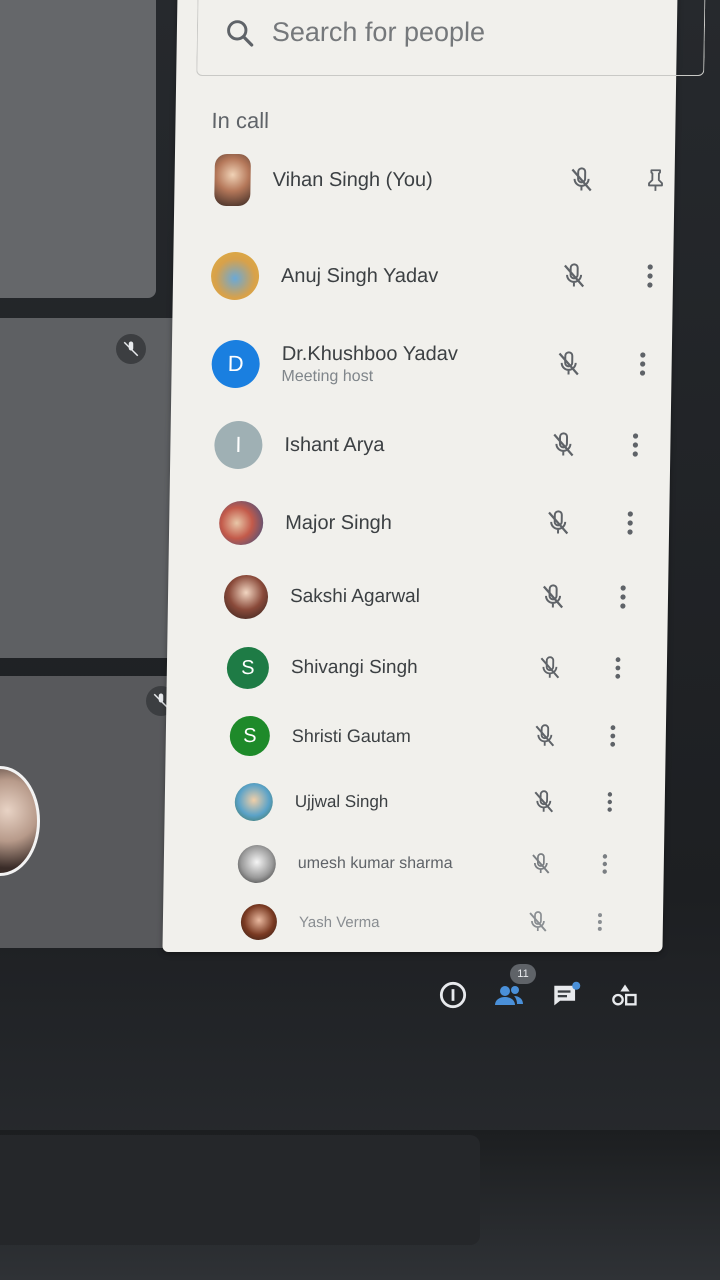 This screenshot has height=1280, width=720. What do you see at coordinates (334, 444) in the screenshot?
I see `participant-name: Ishant Arya` at bounding box center [334, 444].